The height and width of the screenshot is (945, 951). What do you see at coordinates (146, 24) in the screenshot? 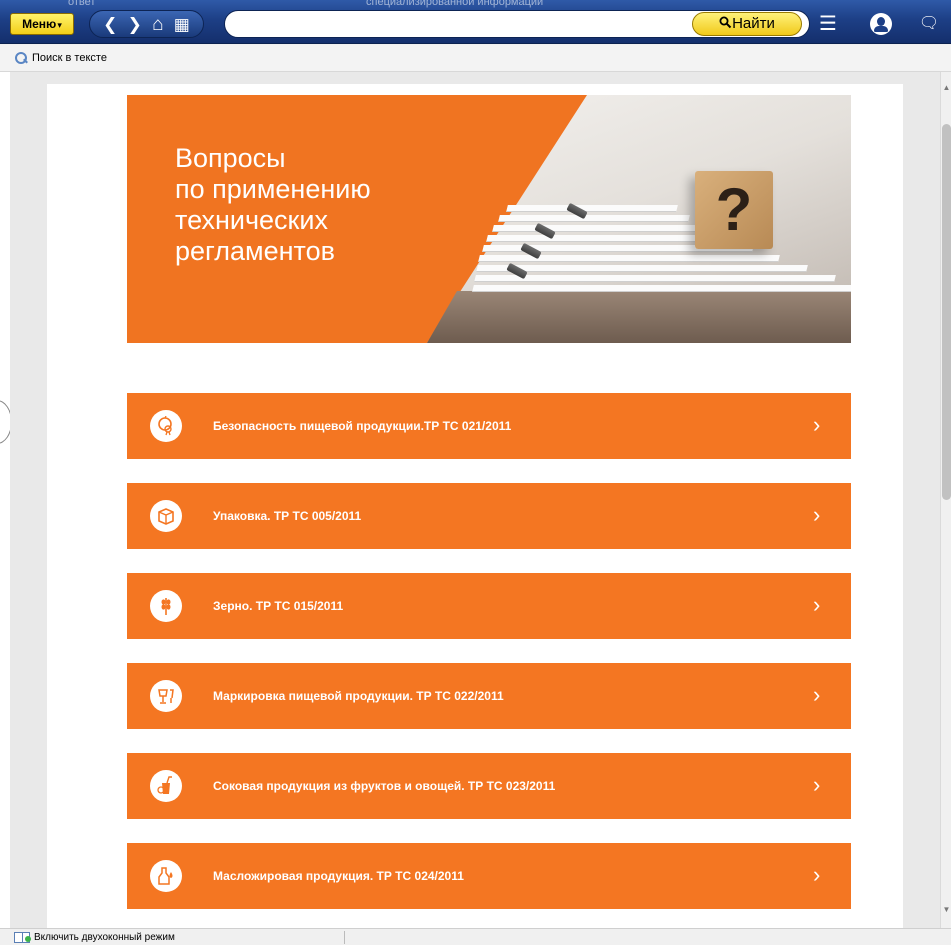
I see `navigation-group: ❮ ❯ ⌂ ▦` at bounding box center [146, 24].